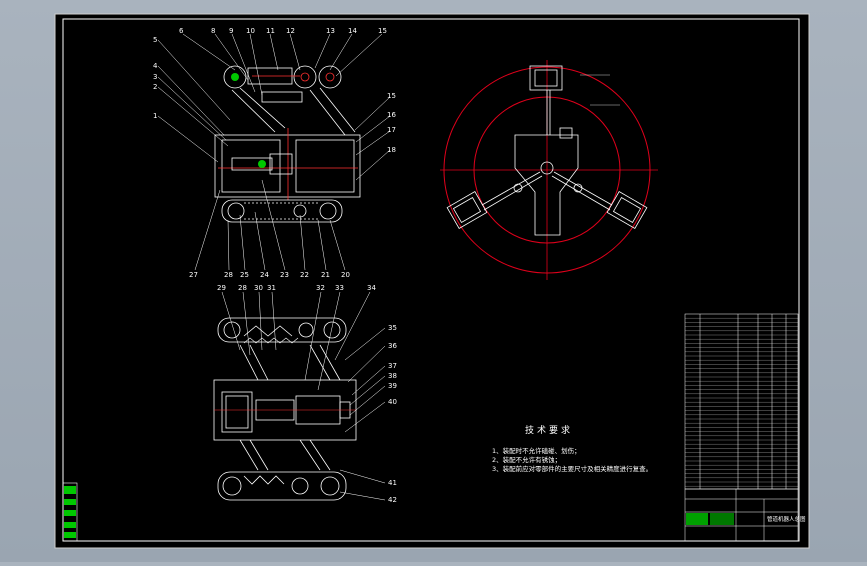 This screenshot has height=566, width=867. I want to click on balloon-bottom-7: 20, so click(345, 275).